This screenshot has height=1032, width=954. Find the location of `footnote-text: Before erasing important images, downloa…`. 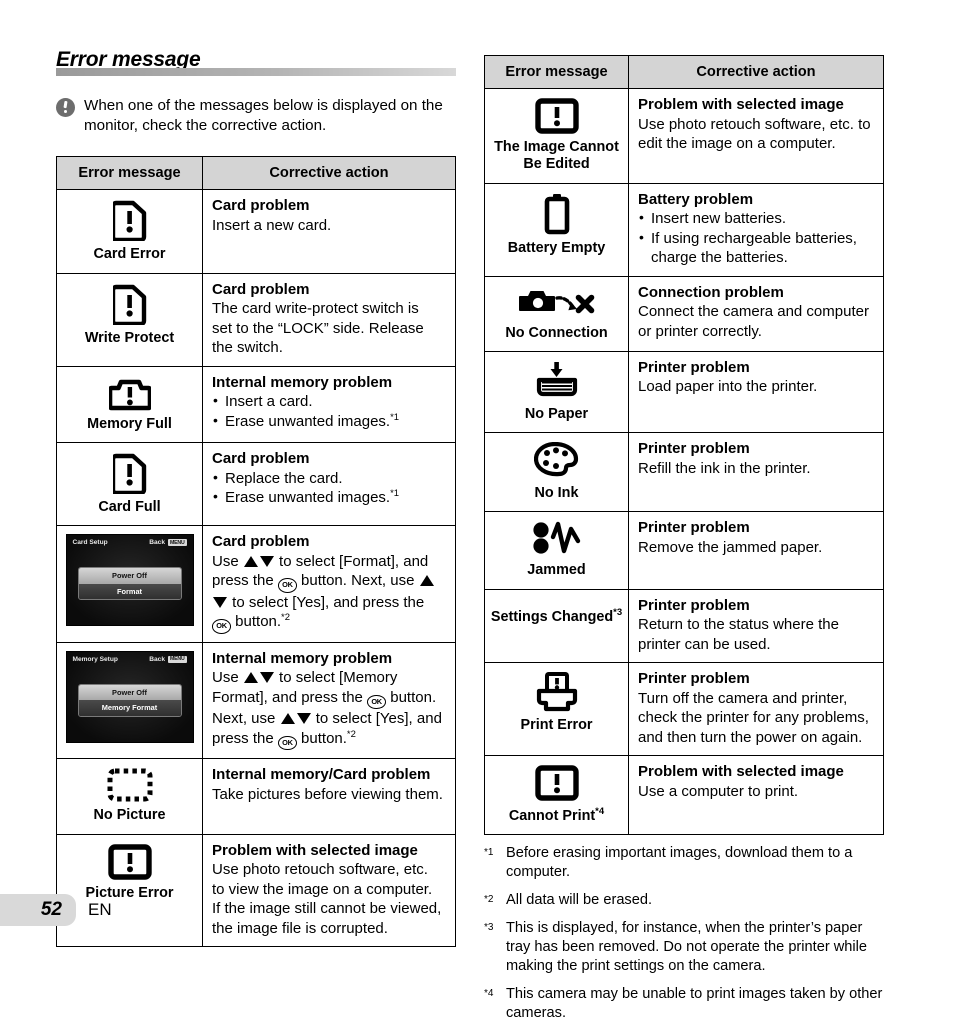

footnote-text: Before erasing important images, downloa… is located at coordinates (679, 863).